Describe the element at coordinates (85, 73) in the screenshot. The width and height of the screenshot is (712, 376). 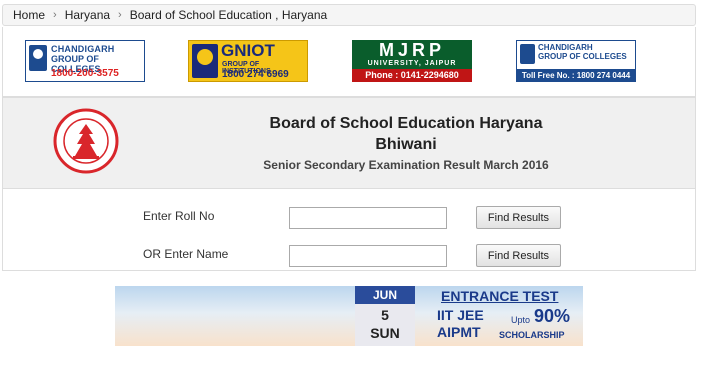
I see `cgc-ad-phone: 1800-200-3575` at that location.